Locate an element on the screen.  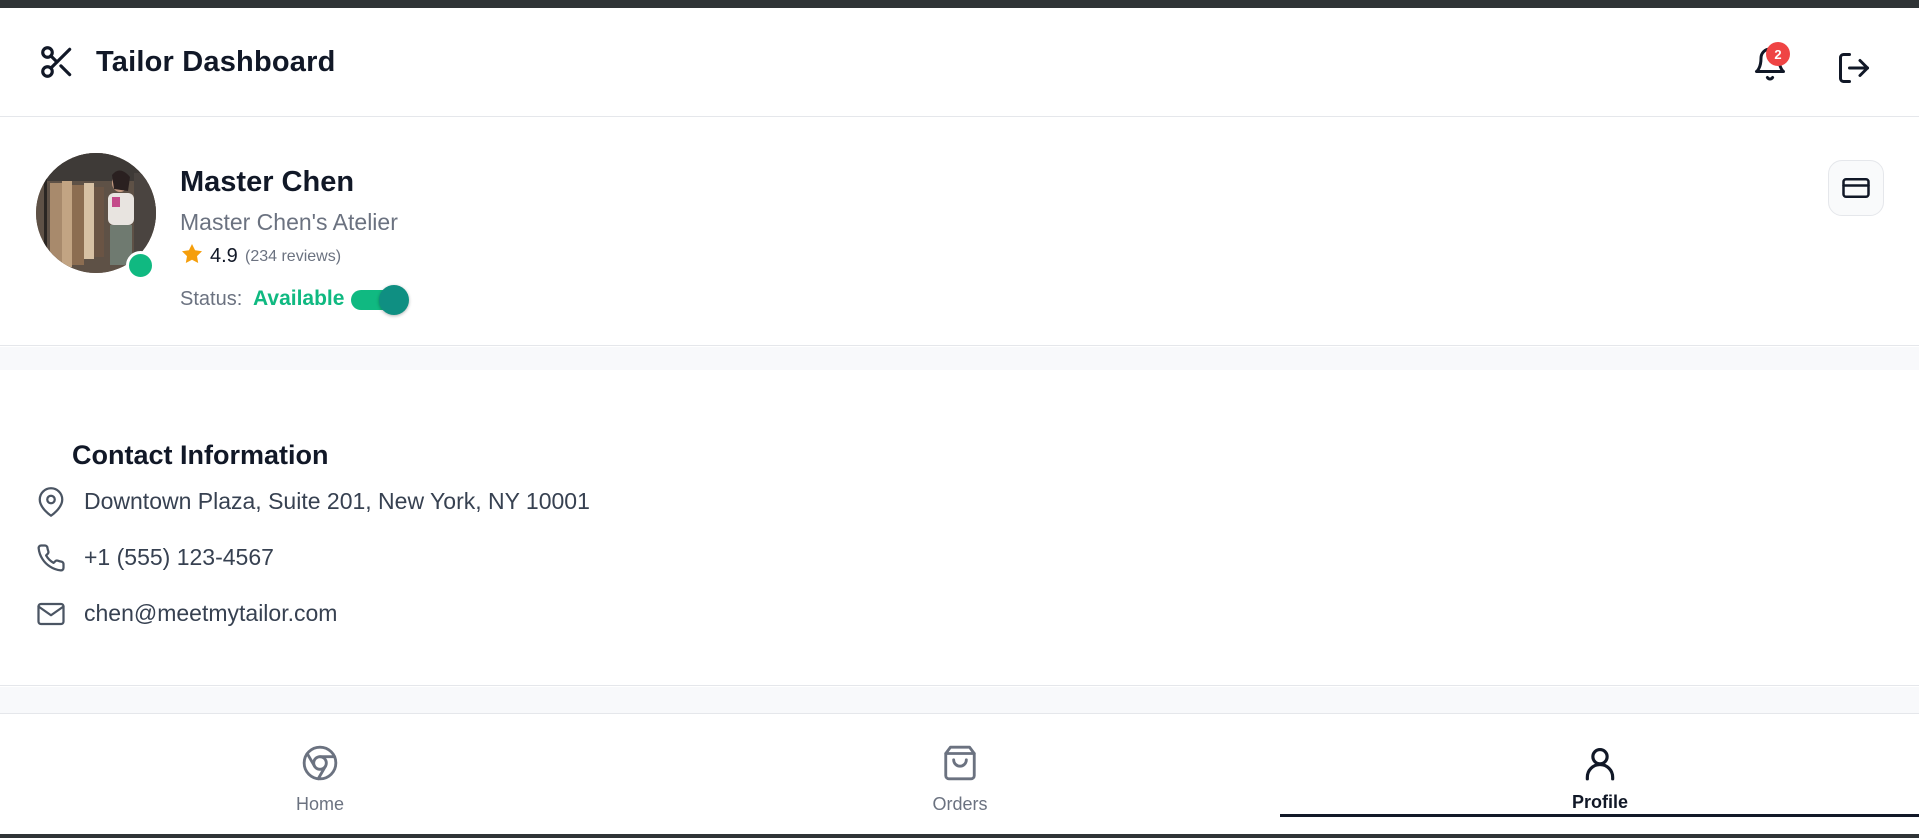
active-tab-indicator is located at coordinates (1599, 815).